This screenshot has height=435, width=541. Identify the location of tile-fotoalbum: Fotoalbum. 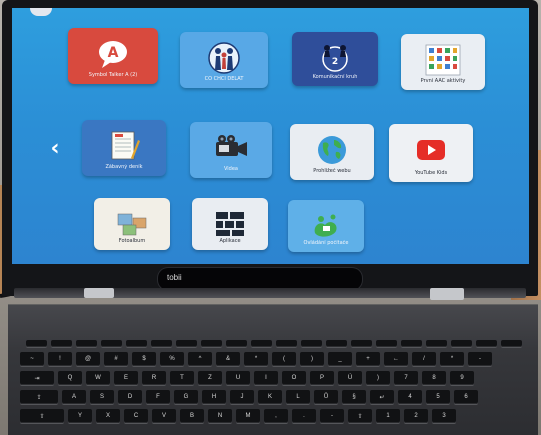
(132, 224).